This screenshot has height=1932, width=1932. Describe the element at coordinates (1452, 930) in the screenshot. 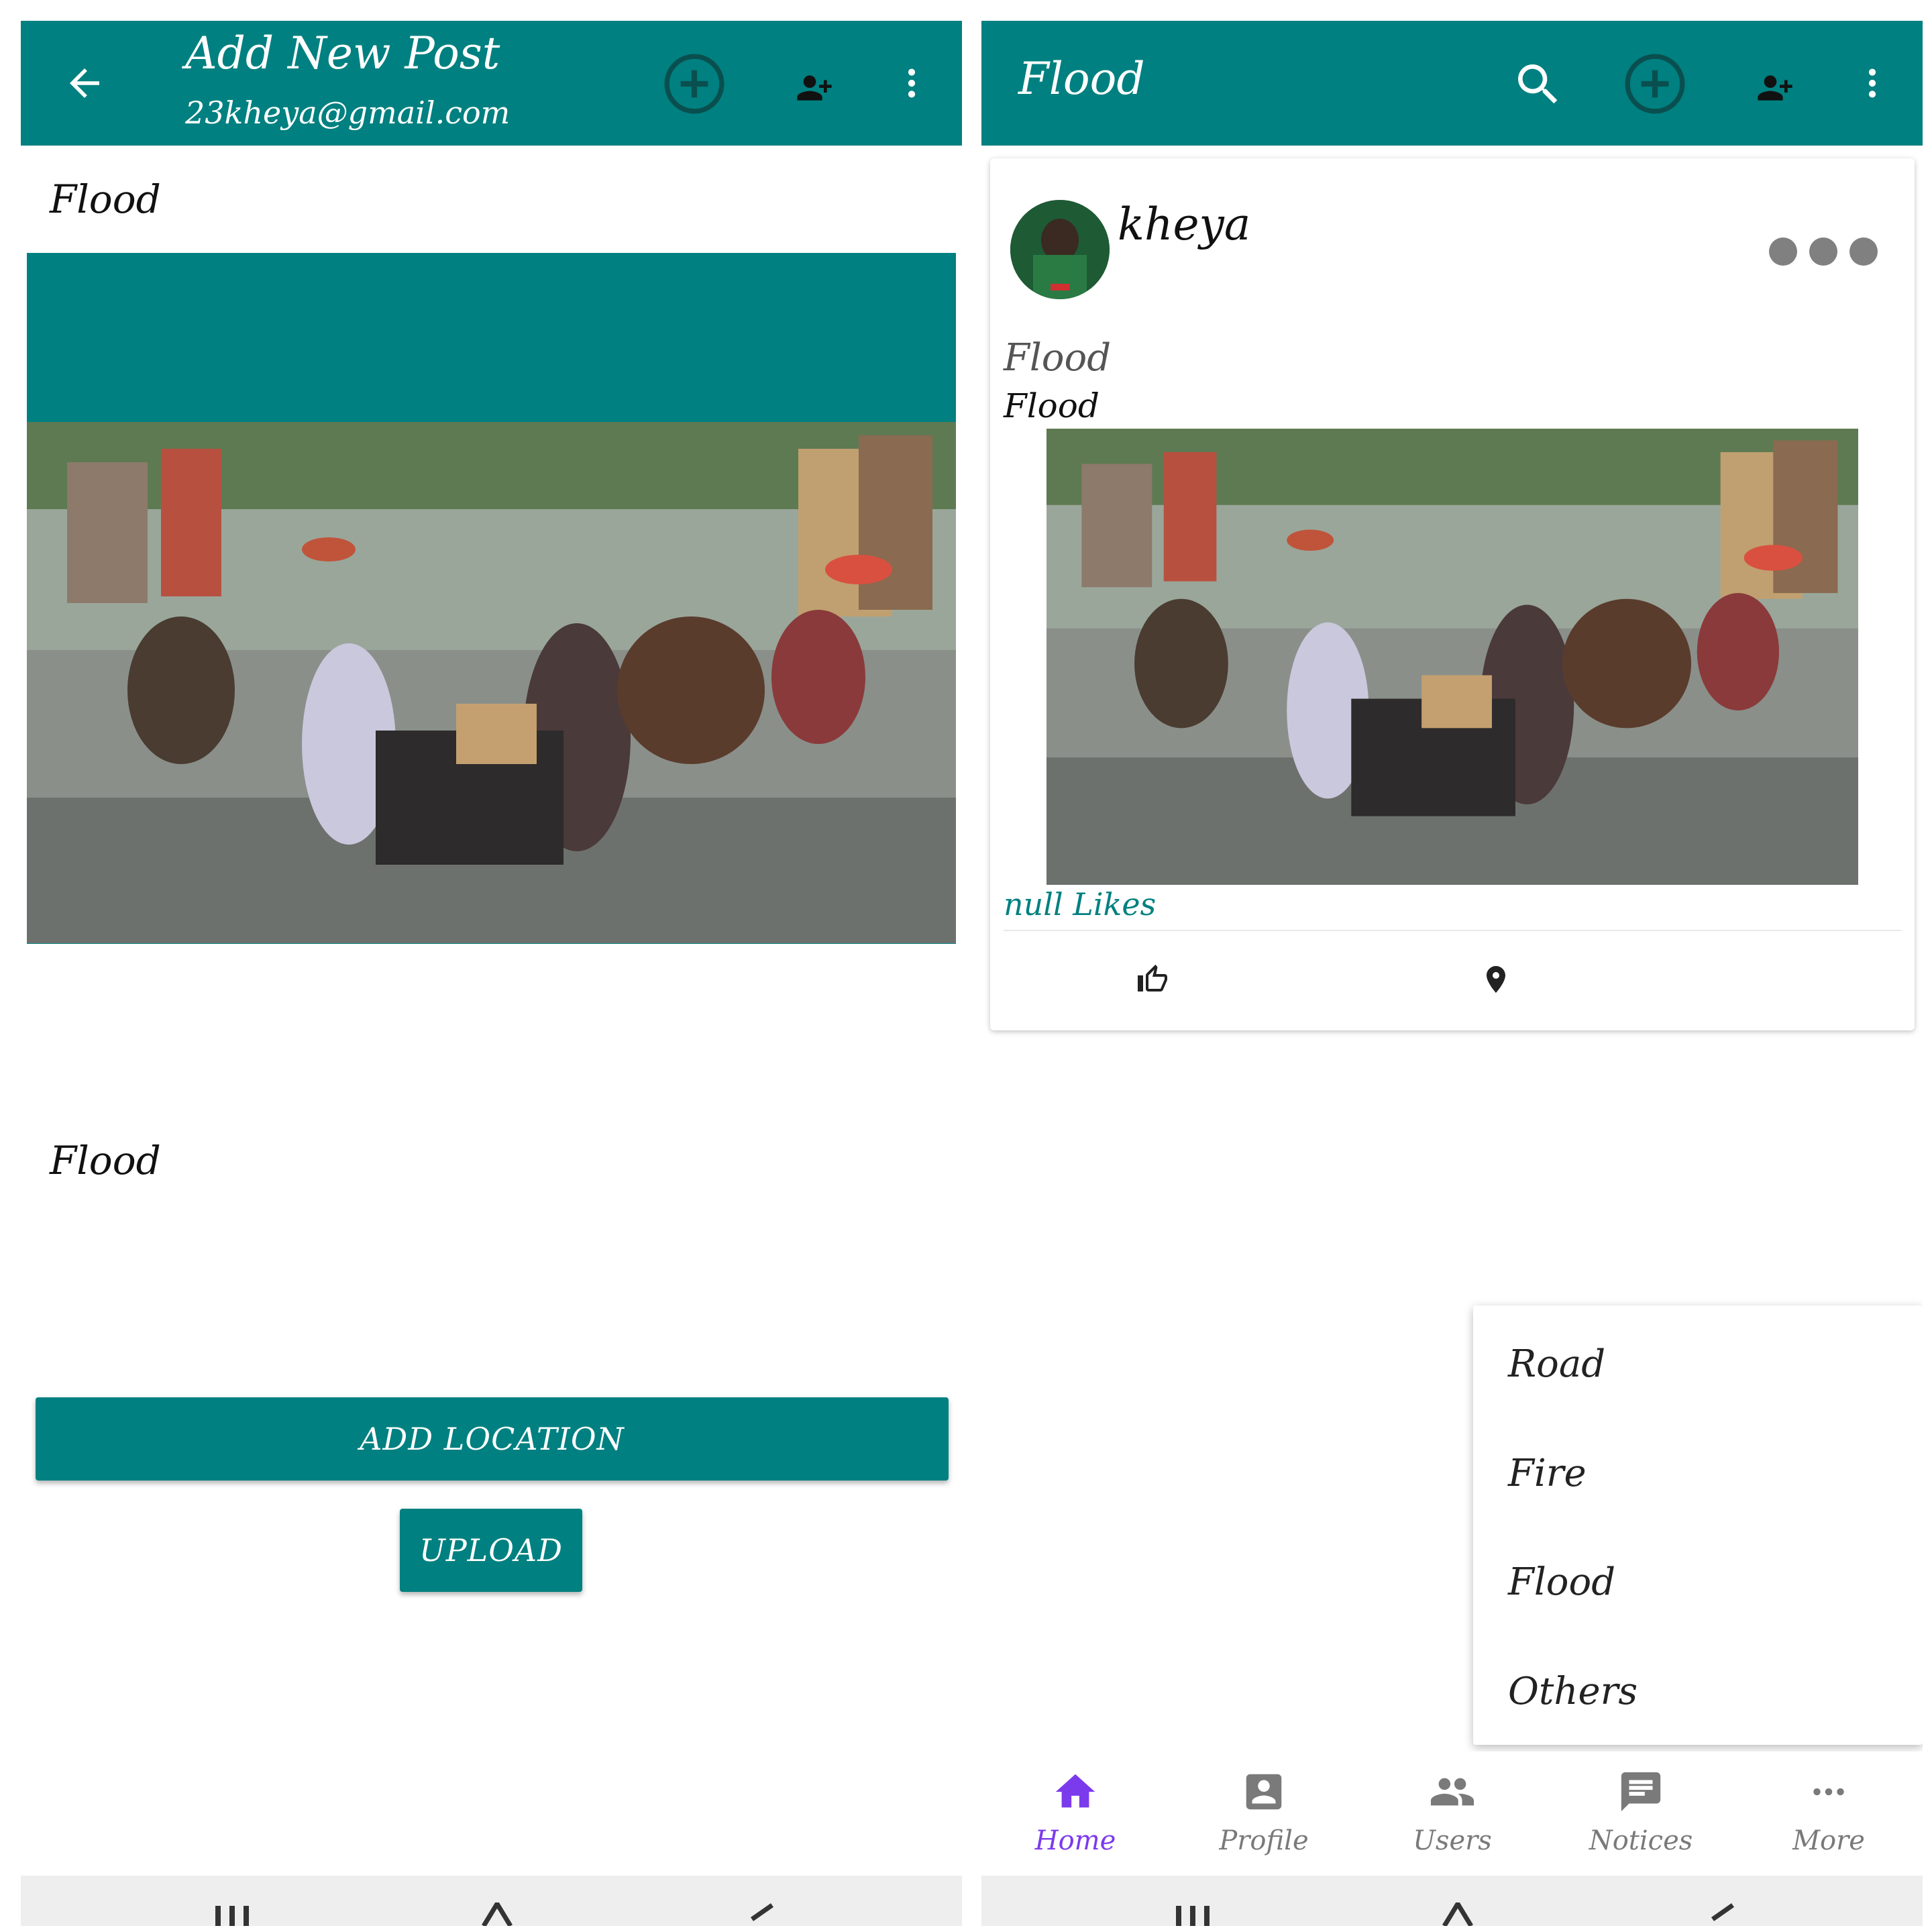

I see `divider` at that location.